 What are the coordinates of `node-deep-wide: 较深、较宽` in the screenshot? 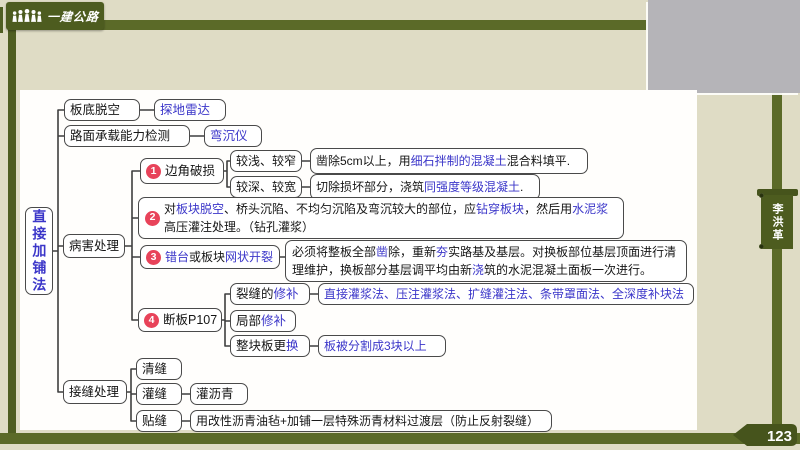 It's located at (266, 187).